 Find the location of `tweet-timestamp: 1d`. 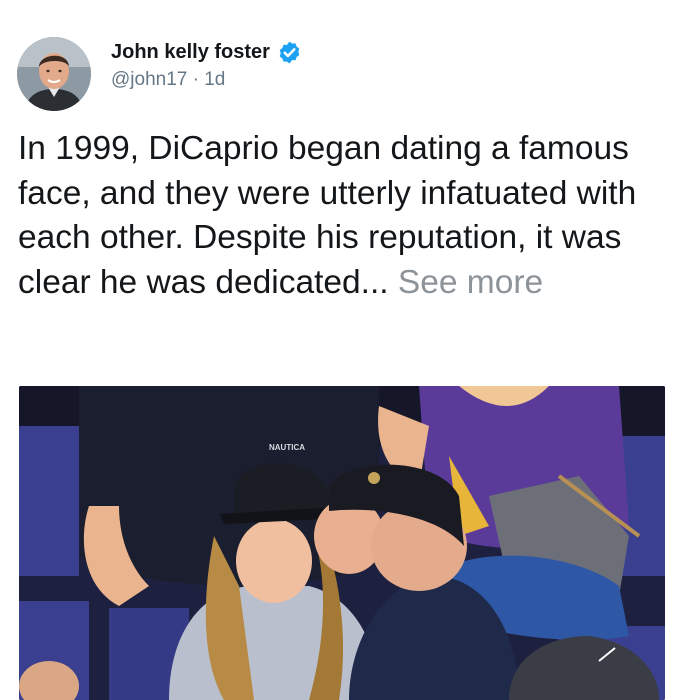

tweet-timestamp: 1d is located at coordinates (214, 79).